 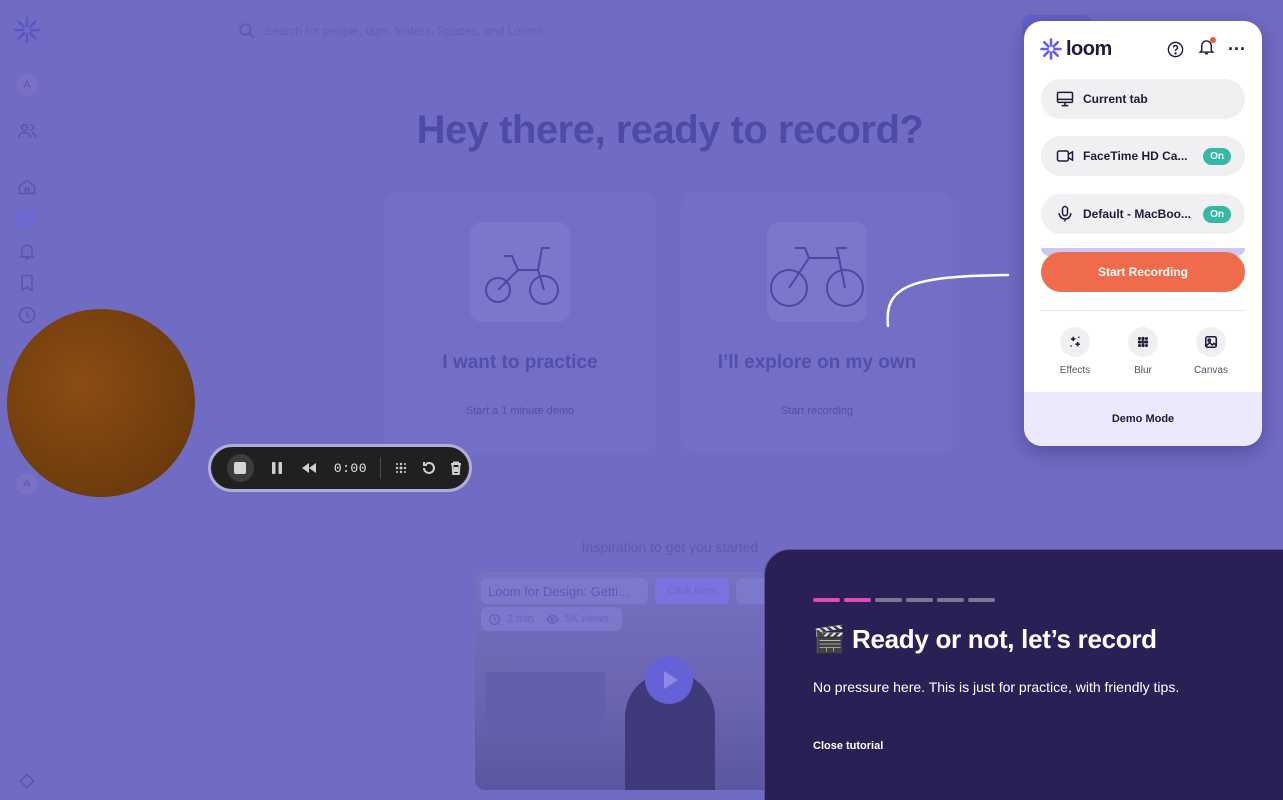 What do you see at coordinates (669, 680) in the screenshot?
I see `play-icon` at bounding box center [669, 680].